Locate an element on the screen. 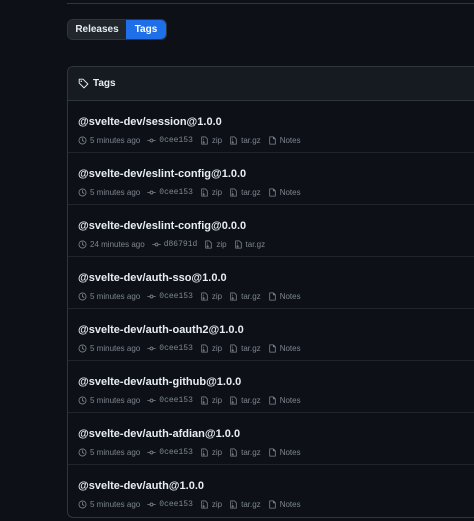 The image size is (474, 521). tag-name-link: @svelte-dev/auth@1.0.0 is located at coordinates (141, 486).